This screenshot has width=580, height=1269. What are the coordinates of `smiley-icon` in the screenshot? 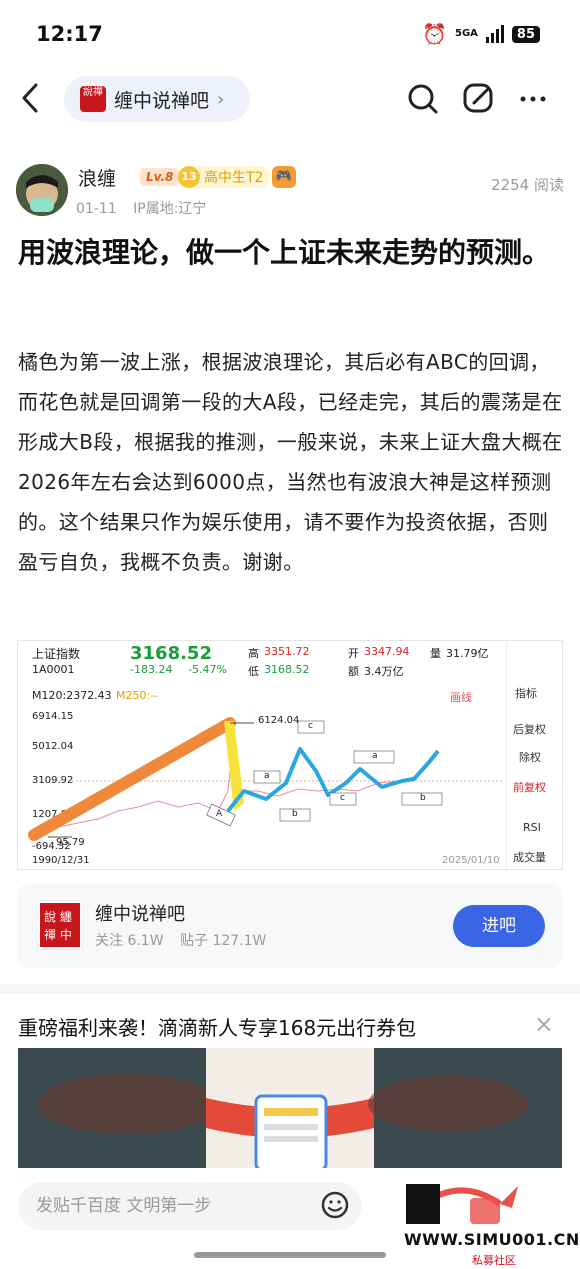 It's located at (335, 1205).